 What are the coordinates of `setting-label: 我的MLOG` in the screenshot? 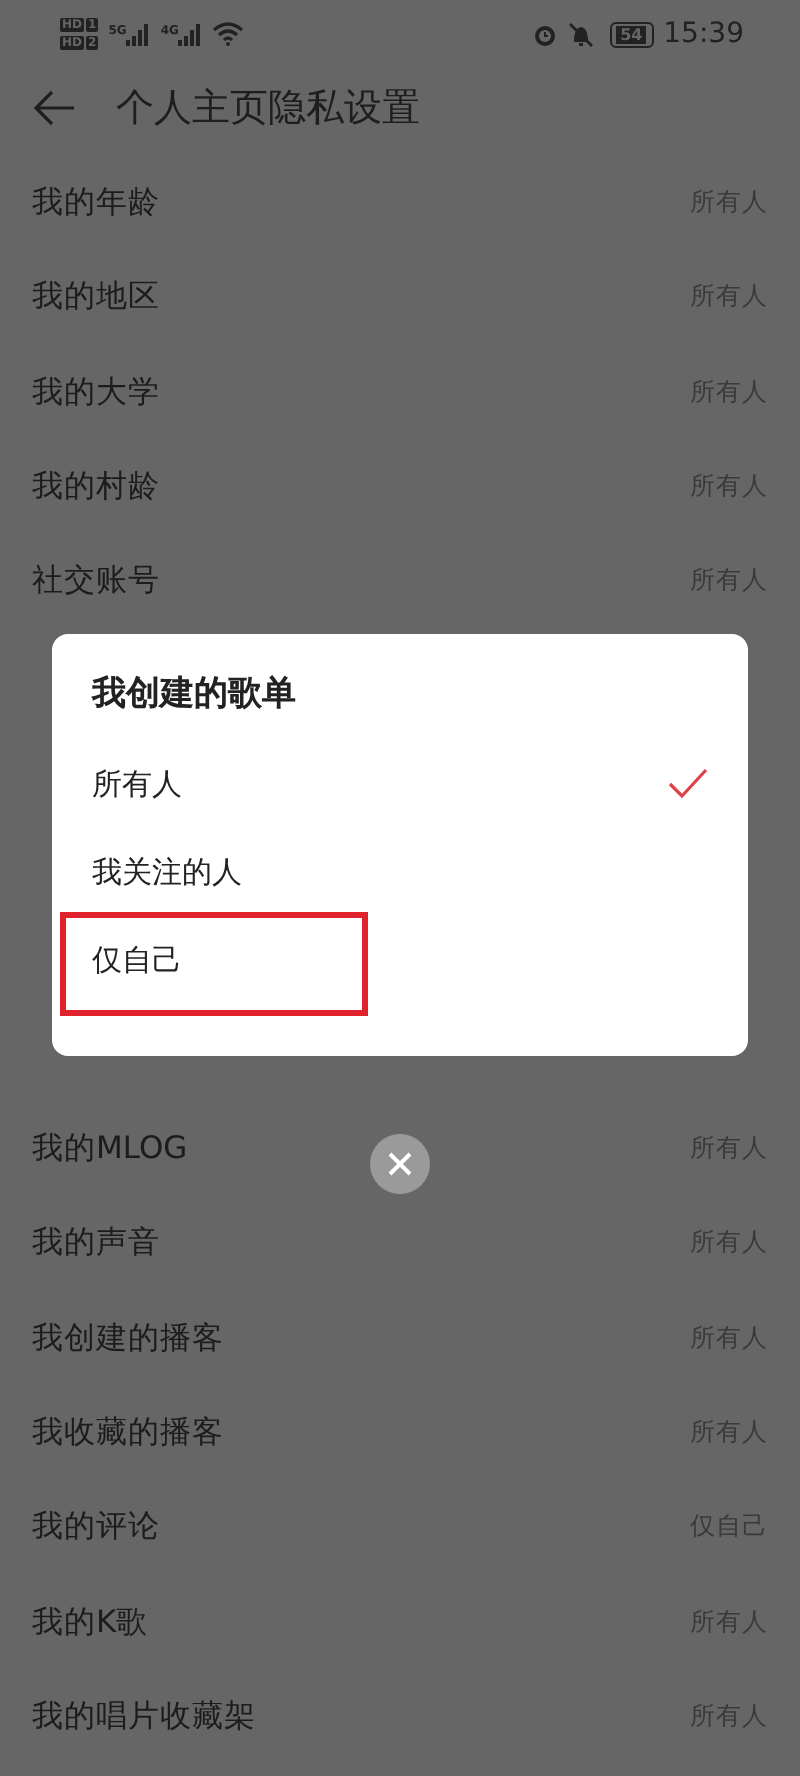 It's located at (110, 1149).